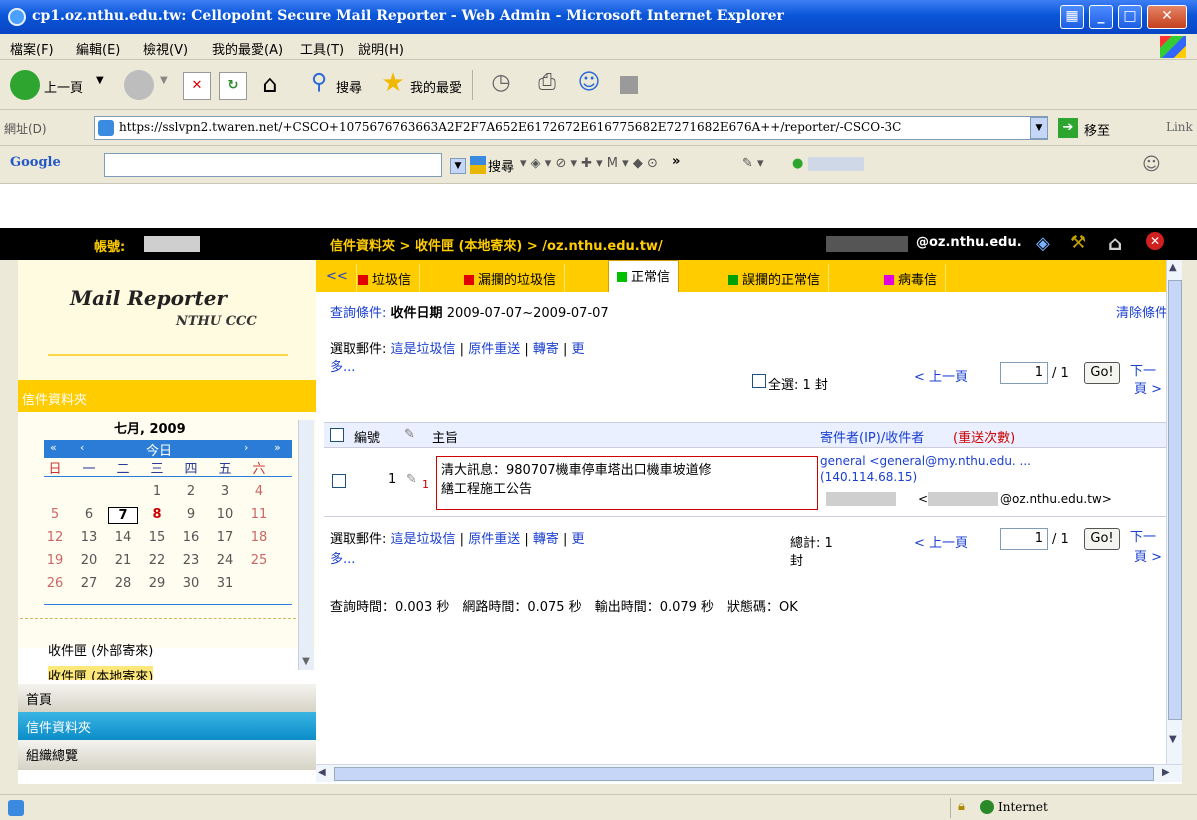 The image size is (1197, 820). I want to click on google-settings-icon: ✎ ▾, so click(753, 163).